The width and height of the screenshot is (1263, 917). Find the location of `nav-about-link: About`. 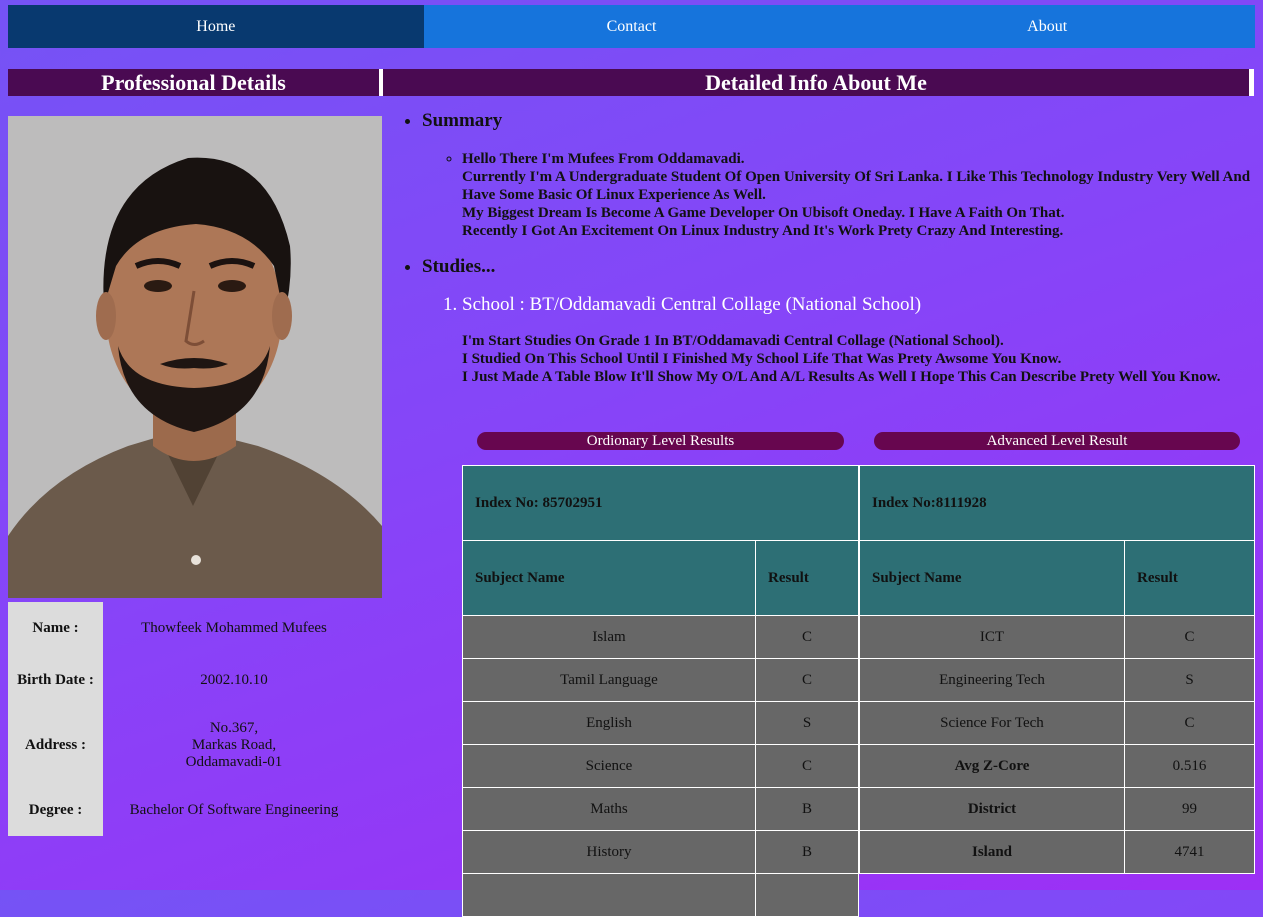

nav-about-link: About is located at coordinates (1047, 26).